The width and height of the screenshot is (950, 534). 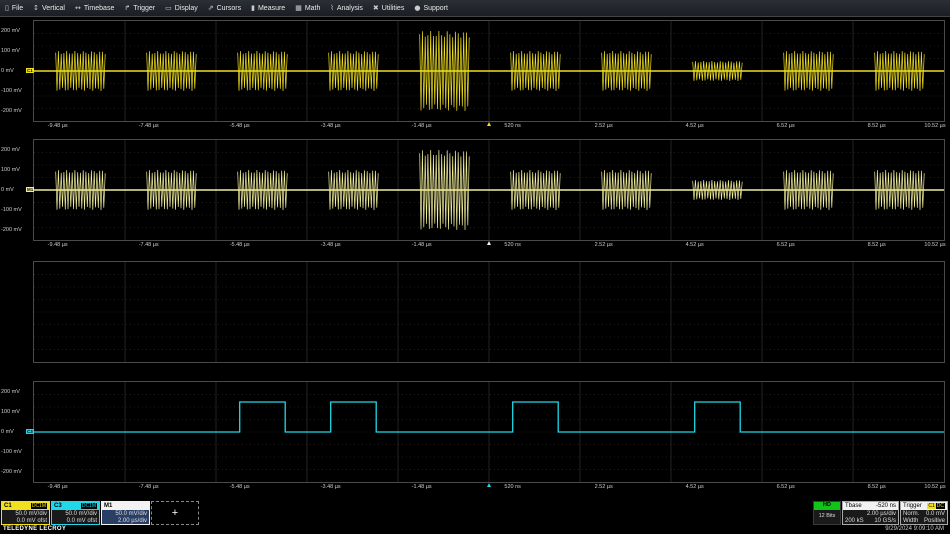 What do you see at coordinates (77, 8) in the screenshot?
I see `timebase-icon: ↔` at bounding box center [77, 8].